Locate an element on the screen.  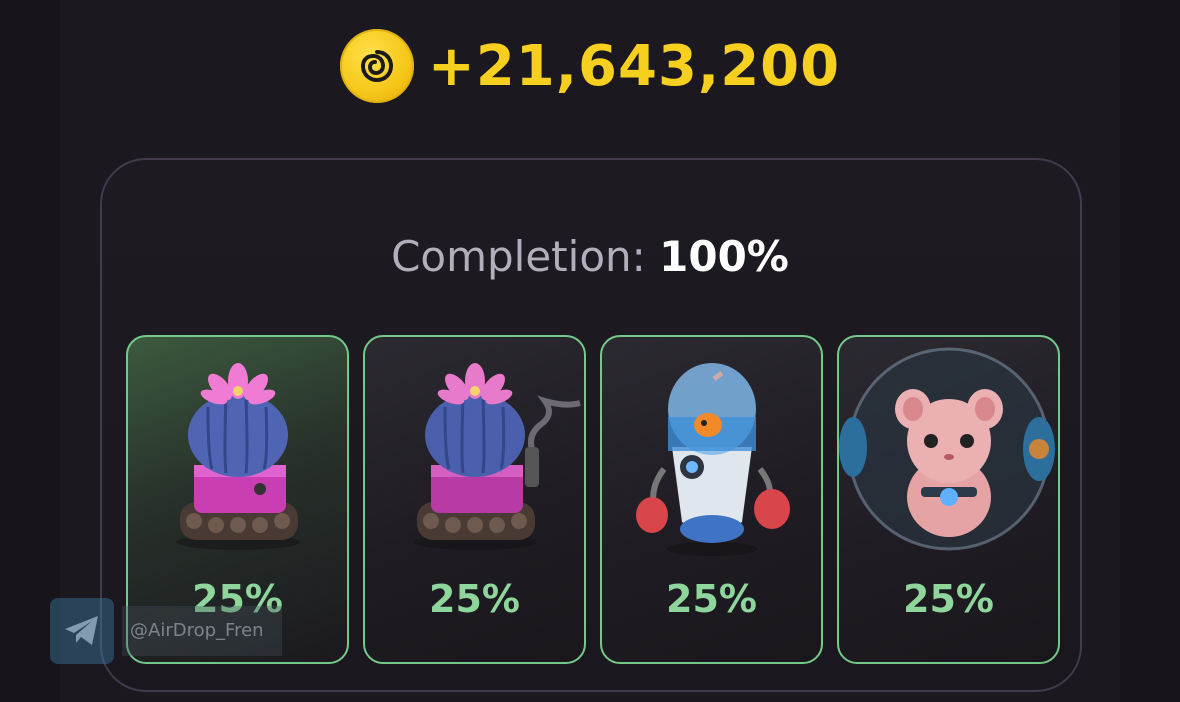
reward-header: +21,643,200 is located at coordinates (590, 66).